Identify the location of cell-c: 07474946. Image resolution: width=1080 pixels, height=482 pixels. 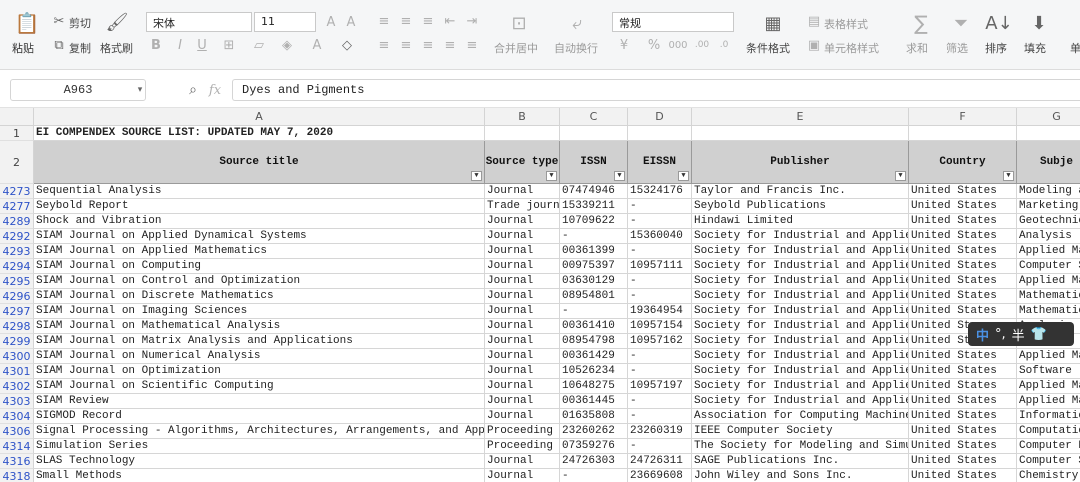
(594, 191).